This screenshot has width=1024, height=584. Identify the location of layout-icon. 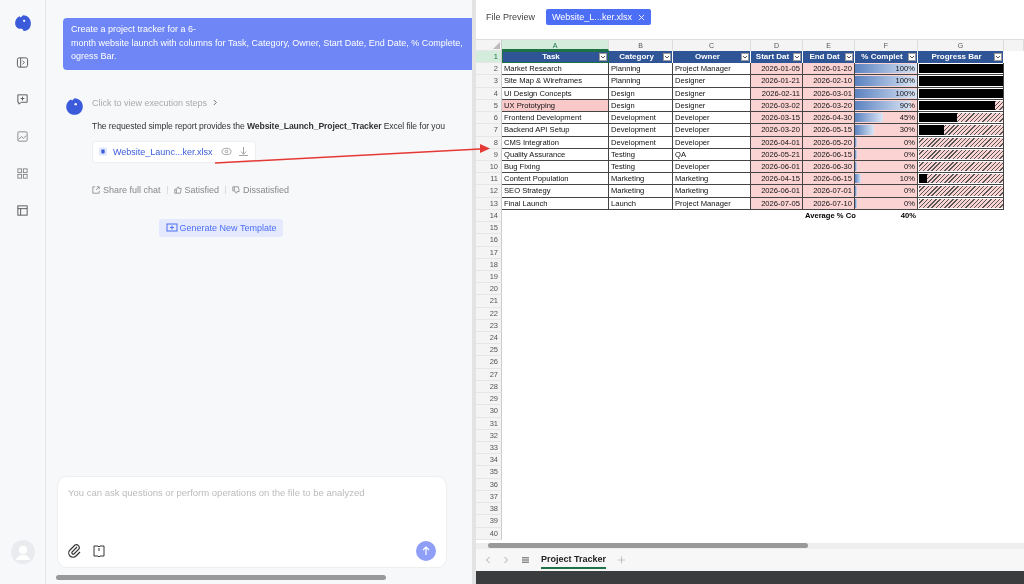
(22, 210).